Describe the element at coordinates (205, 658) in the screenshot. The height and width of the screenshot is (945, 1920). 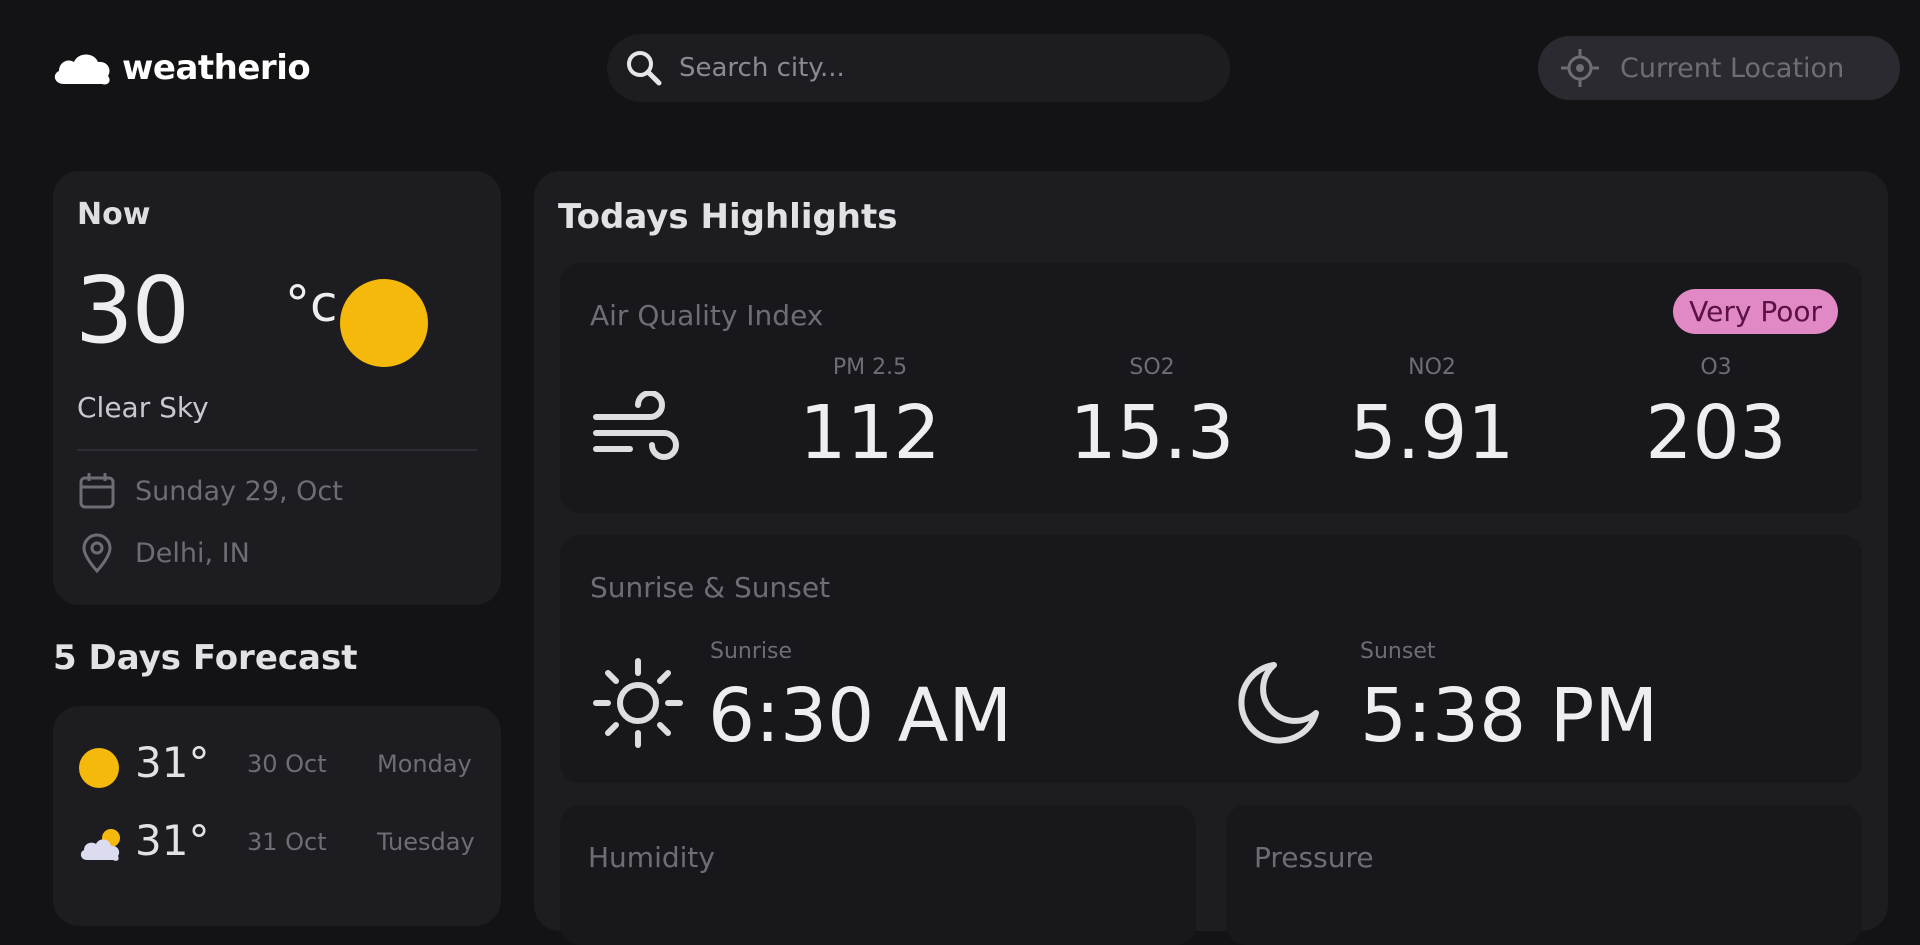
I see `forecast-title: 5 Days Forecast` at that location.